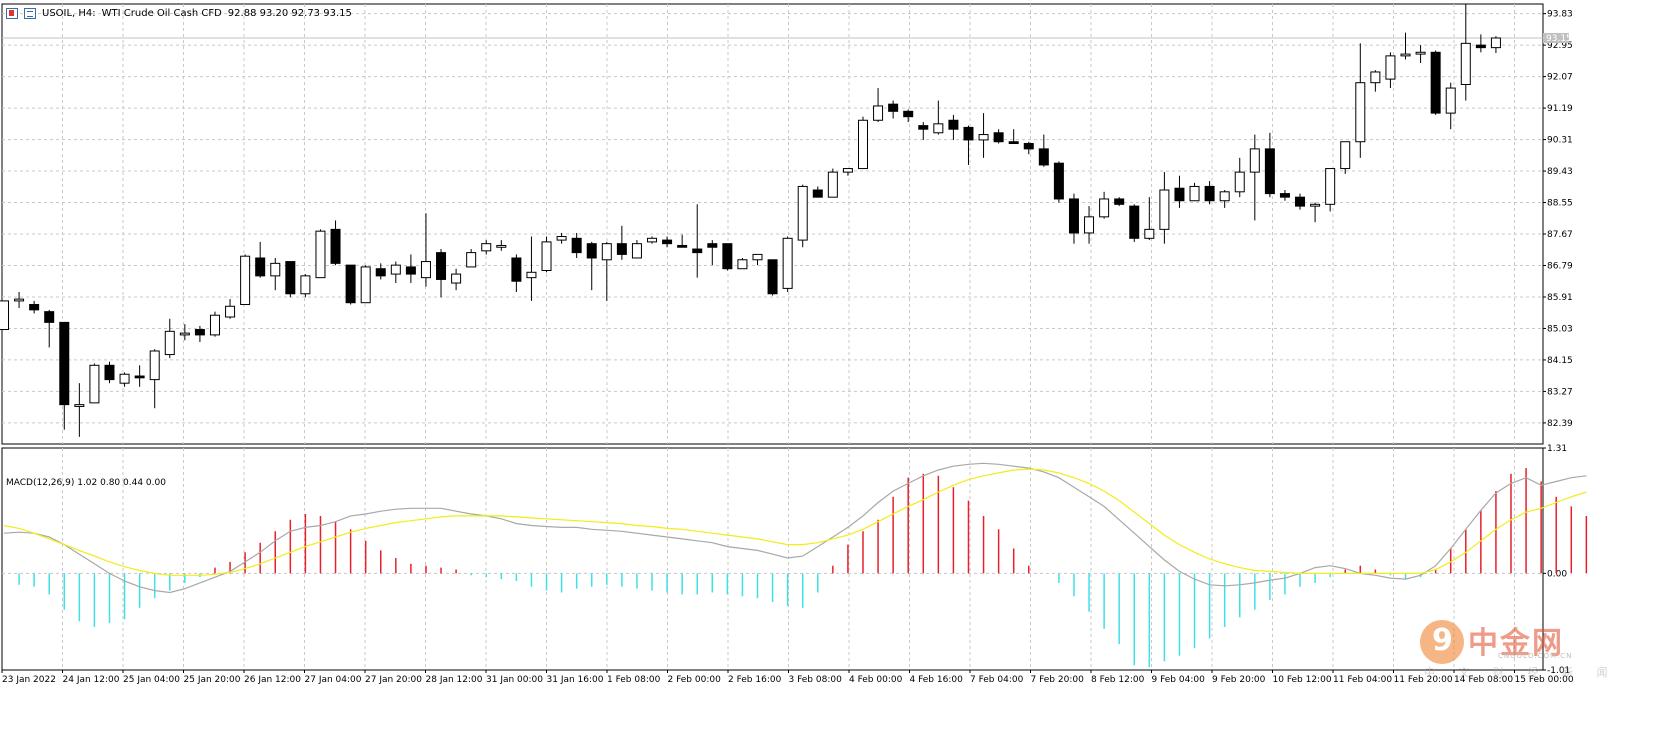 Image resolution: width=1657 pixels, height=730 pixels. Describe the element at coordinates (876, 680) in the screenshot. I see `time-axis-label: 4 Feb 00:00` at that location.